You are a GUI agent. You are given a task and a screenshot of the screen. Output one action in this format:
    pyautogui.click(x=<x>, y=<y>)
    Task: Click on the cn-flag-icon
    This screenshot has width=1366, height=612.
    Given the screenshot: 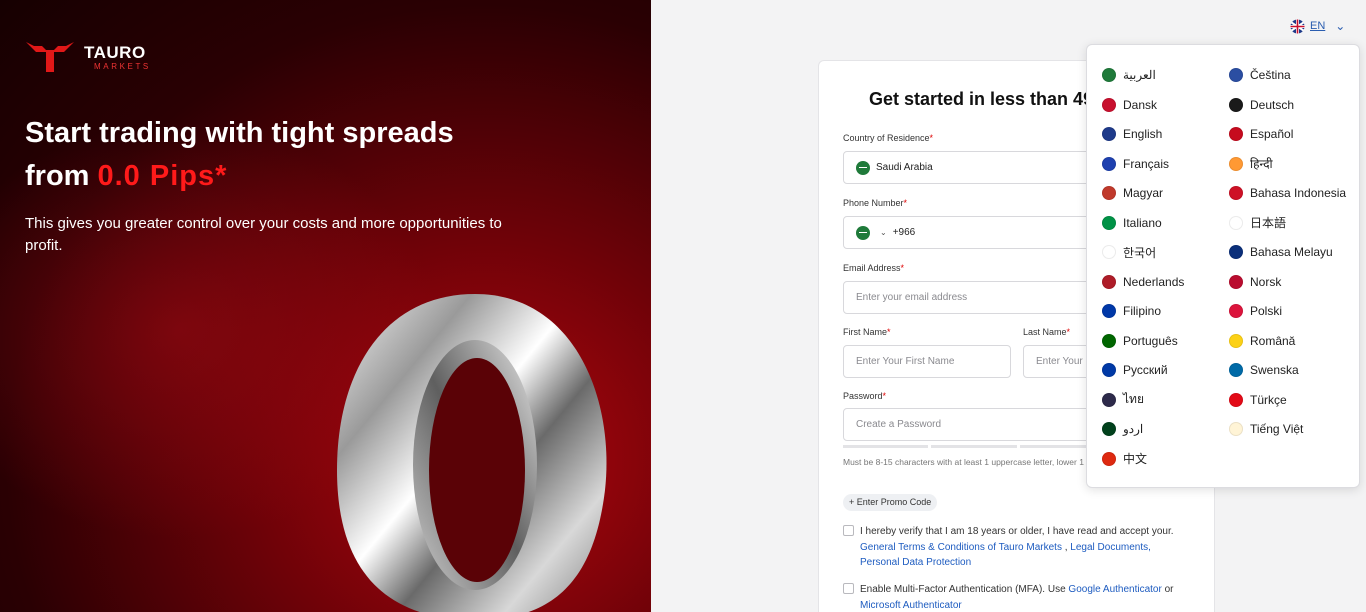 What is the action you would take?
    pyautogui.click(x=1109, y=458)
    